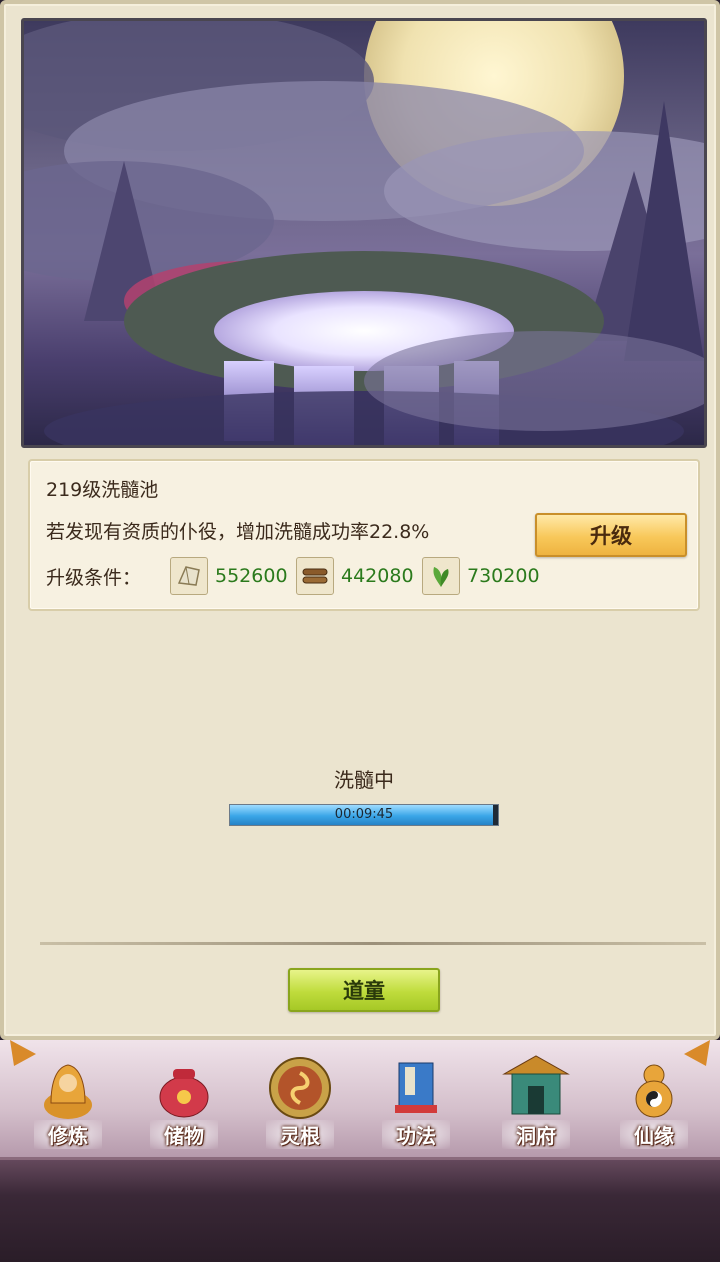 The width and height of the screenshot is (720, 1262). I want to click on requirement-value: 442080, so click(377, 576).